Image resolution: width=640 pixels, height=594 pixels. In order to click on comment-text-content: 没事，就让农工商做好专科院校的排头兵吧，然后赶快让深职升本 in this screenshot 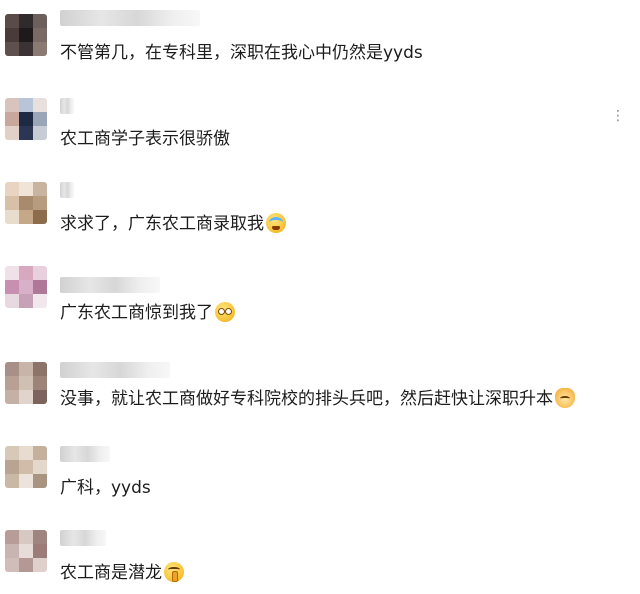, I will do `click(306, 399)`.